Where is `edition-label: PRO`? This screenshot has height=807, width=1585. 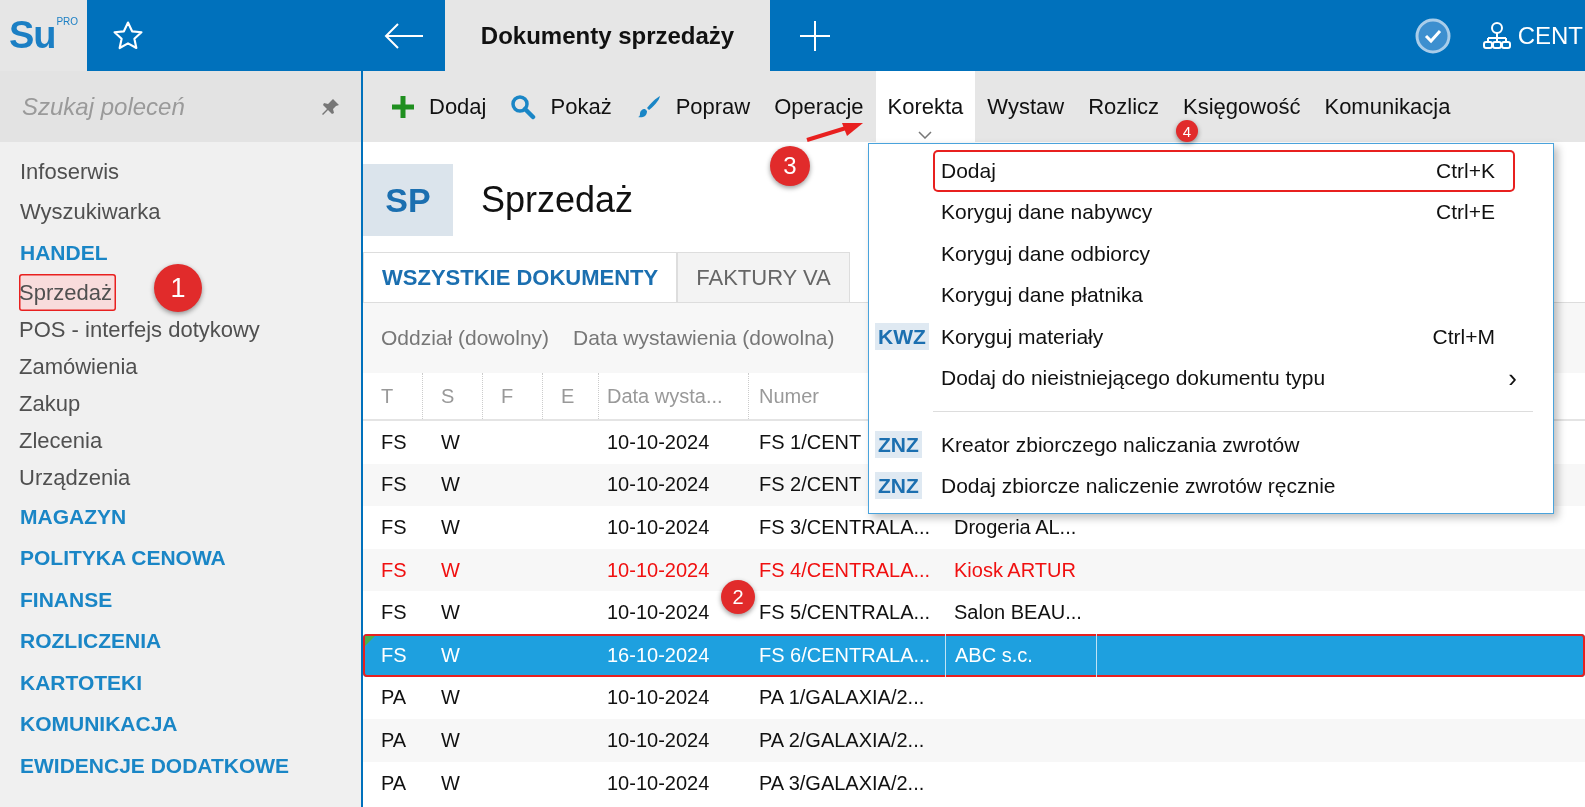
edition-label: PRO is located at coordinates (67, 21).